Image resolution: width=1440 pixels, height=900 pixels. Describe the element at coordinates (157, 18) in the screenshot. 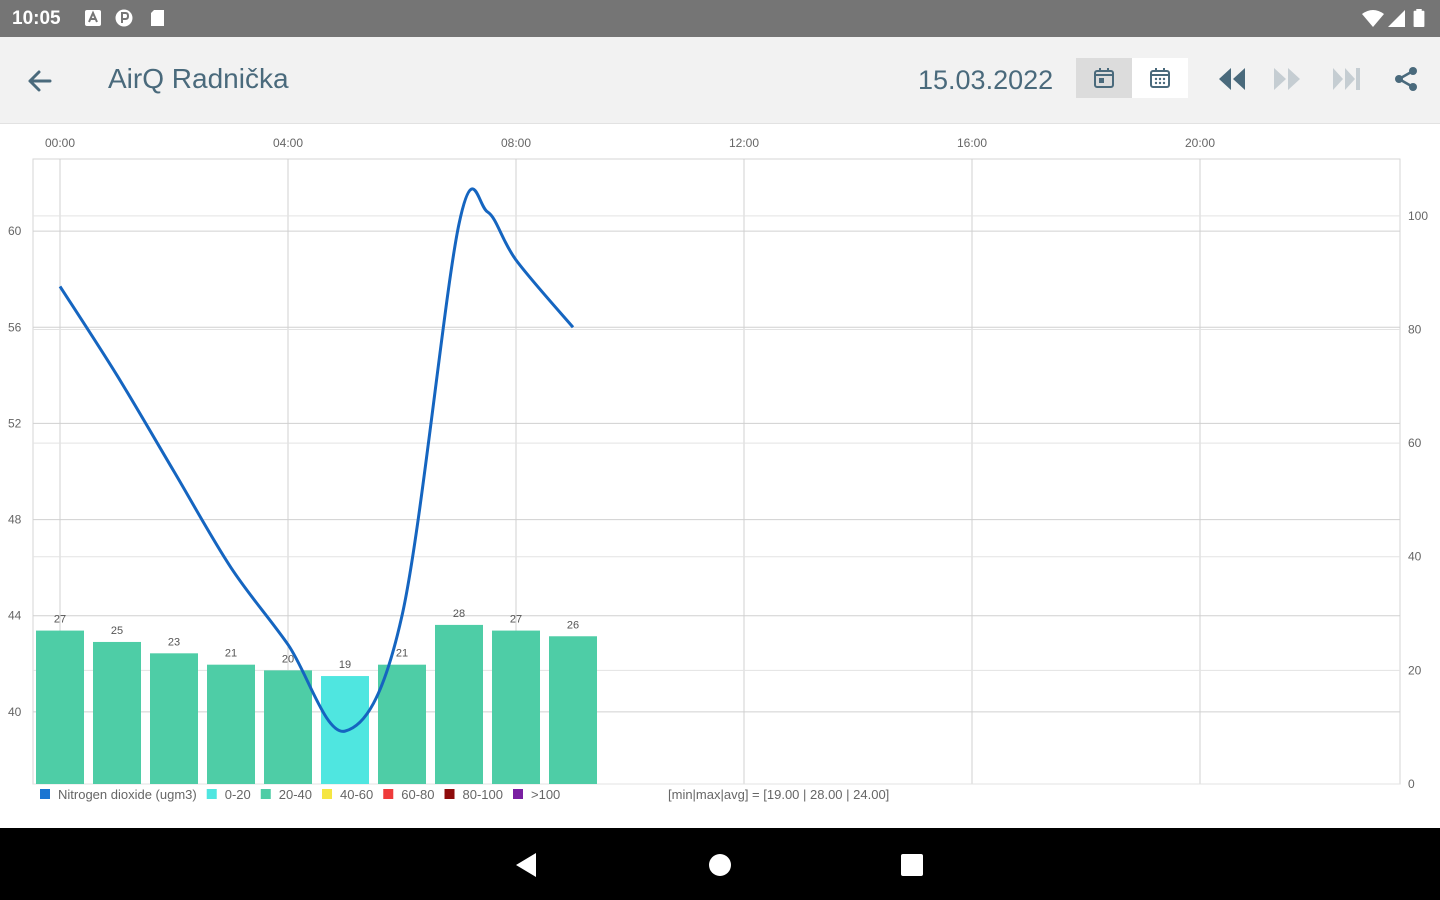

I see `sd-card-icon` at that location.